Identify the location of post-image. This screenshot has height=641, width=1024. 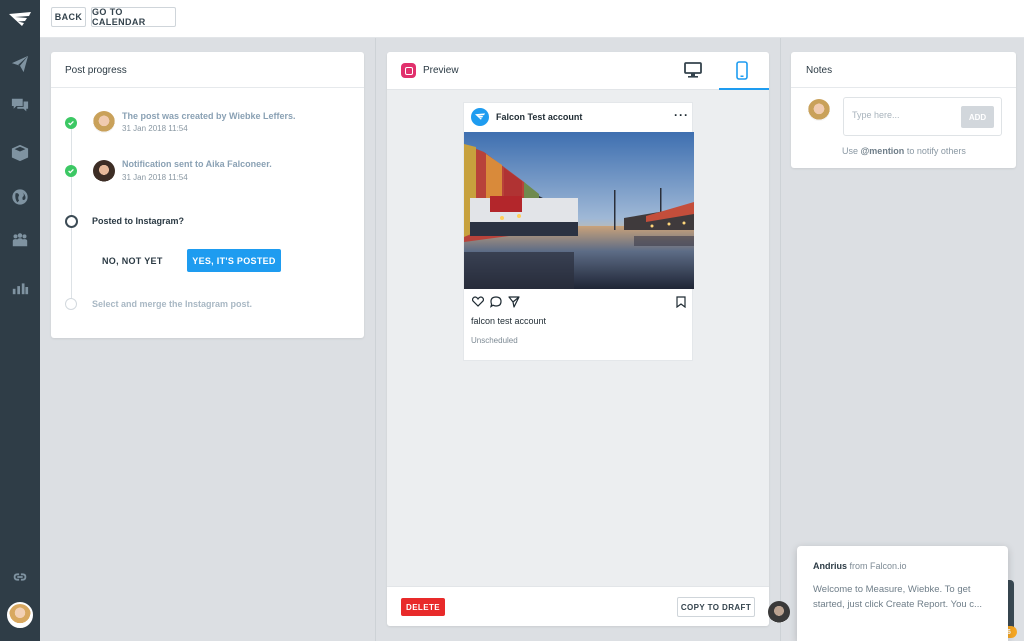
(579, 210).